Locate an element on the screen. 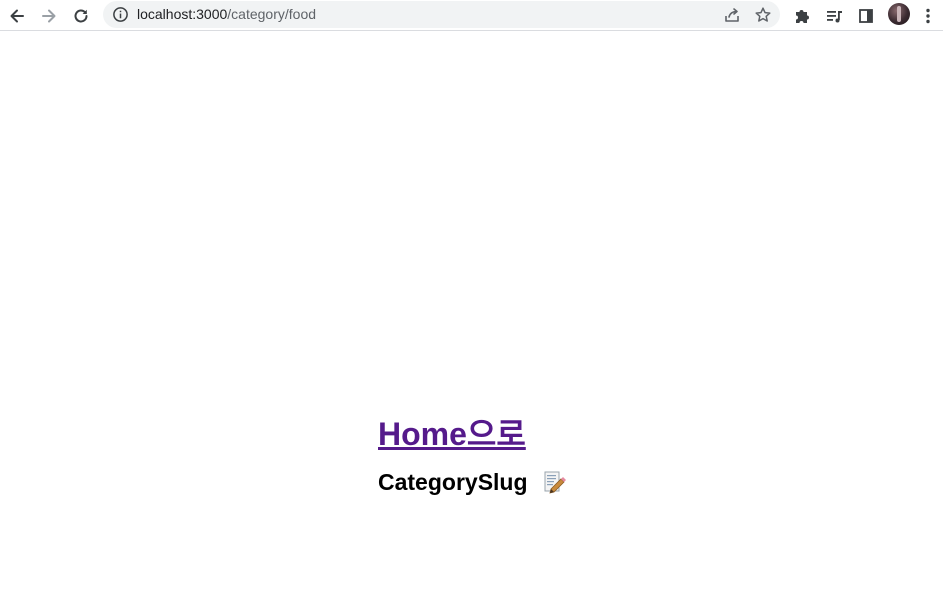 The image size is (943, 613). reload-icon is located at coordinates (81, 16).